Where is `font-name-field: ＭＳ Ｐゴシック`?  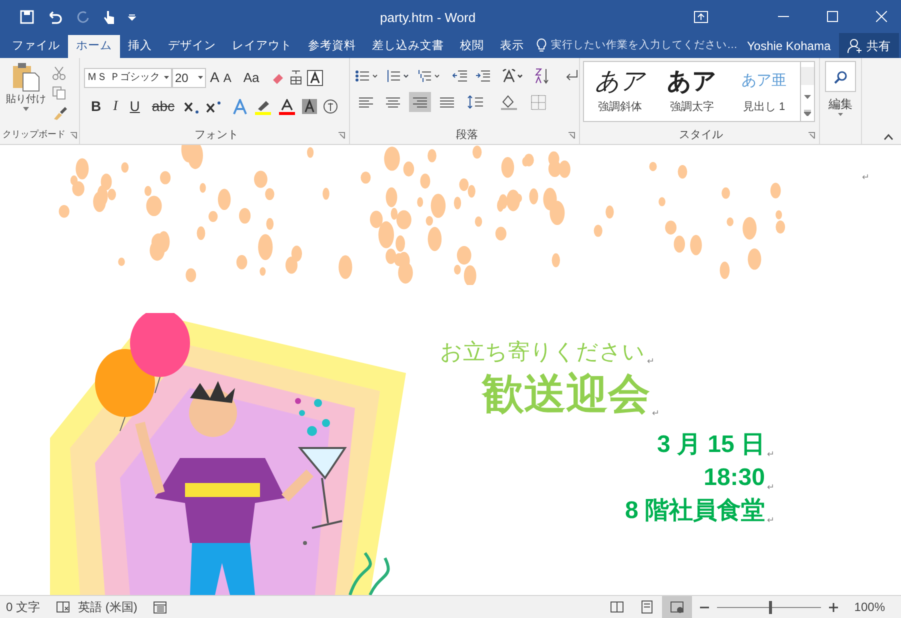 font-name-field: ＭＳ Ｐゴシック is located at coordinates (128, 78).